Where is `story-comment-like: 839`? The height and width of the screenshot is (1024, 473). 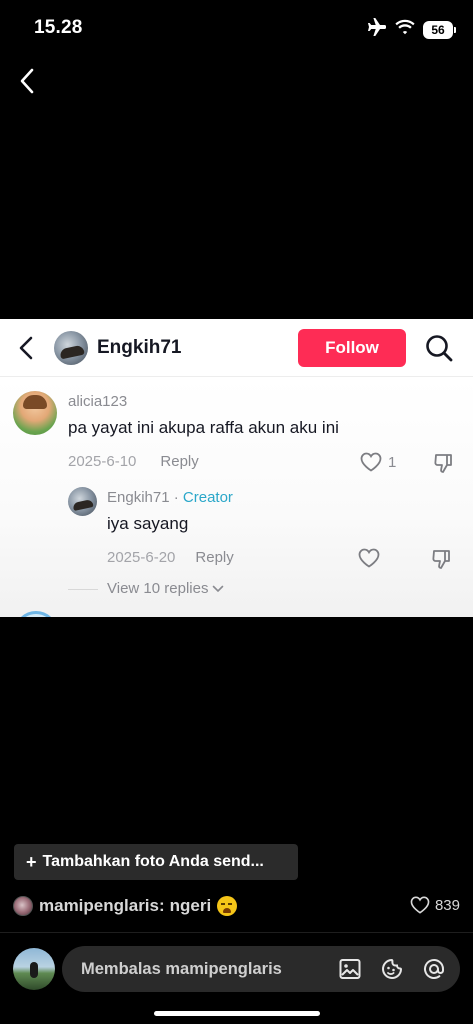
story-comment-like: 839 is located at coordinates (435, 905).